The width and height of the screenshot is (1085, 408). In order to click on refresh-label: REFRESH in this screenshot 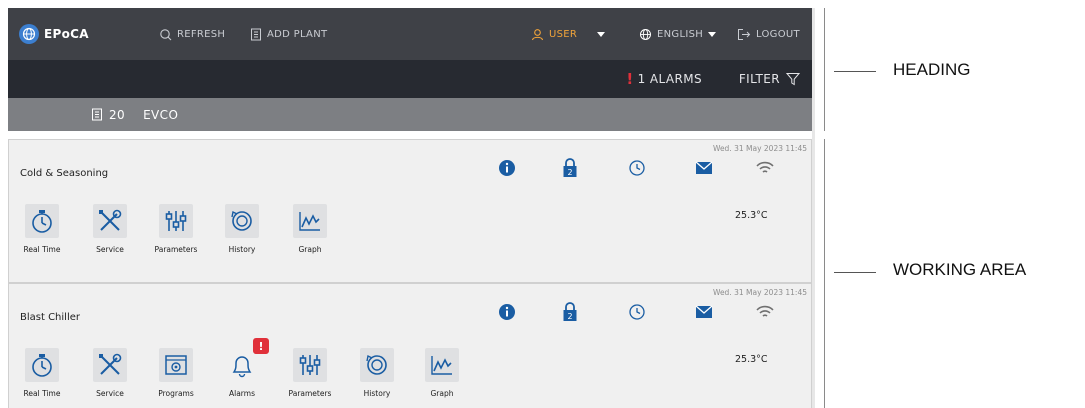, I will do `click(201, 34)`.